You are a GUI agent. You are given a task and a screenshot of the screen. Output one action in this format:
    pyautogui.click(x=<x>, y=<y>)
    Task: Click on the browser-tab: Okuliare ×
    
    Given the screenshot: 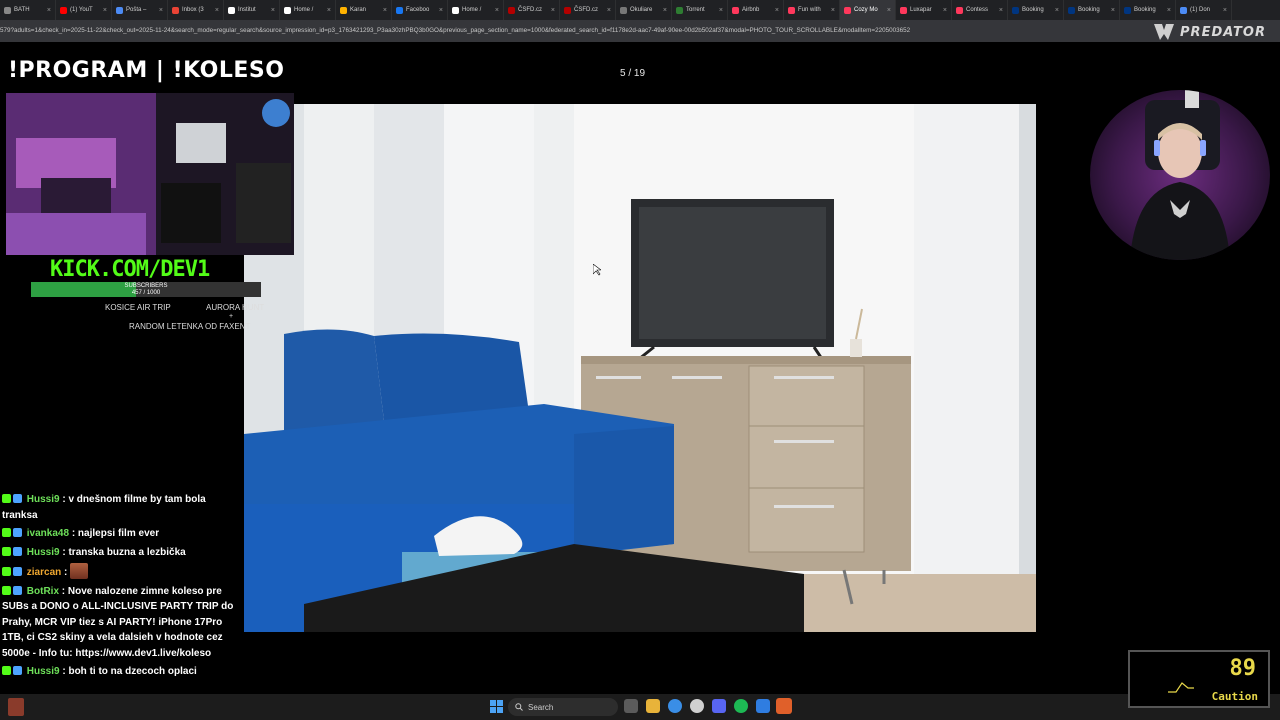 What is the action you would take?
    pyautogui.click(x=644, y=10)
    